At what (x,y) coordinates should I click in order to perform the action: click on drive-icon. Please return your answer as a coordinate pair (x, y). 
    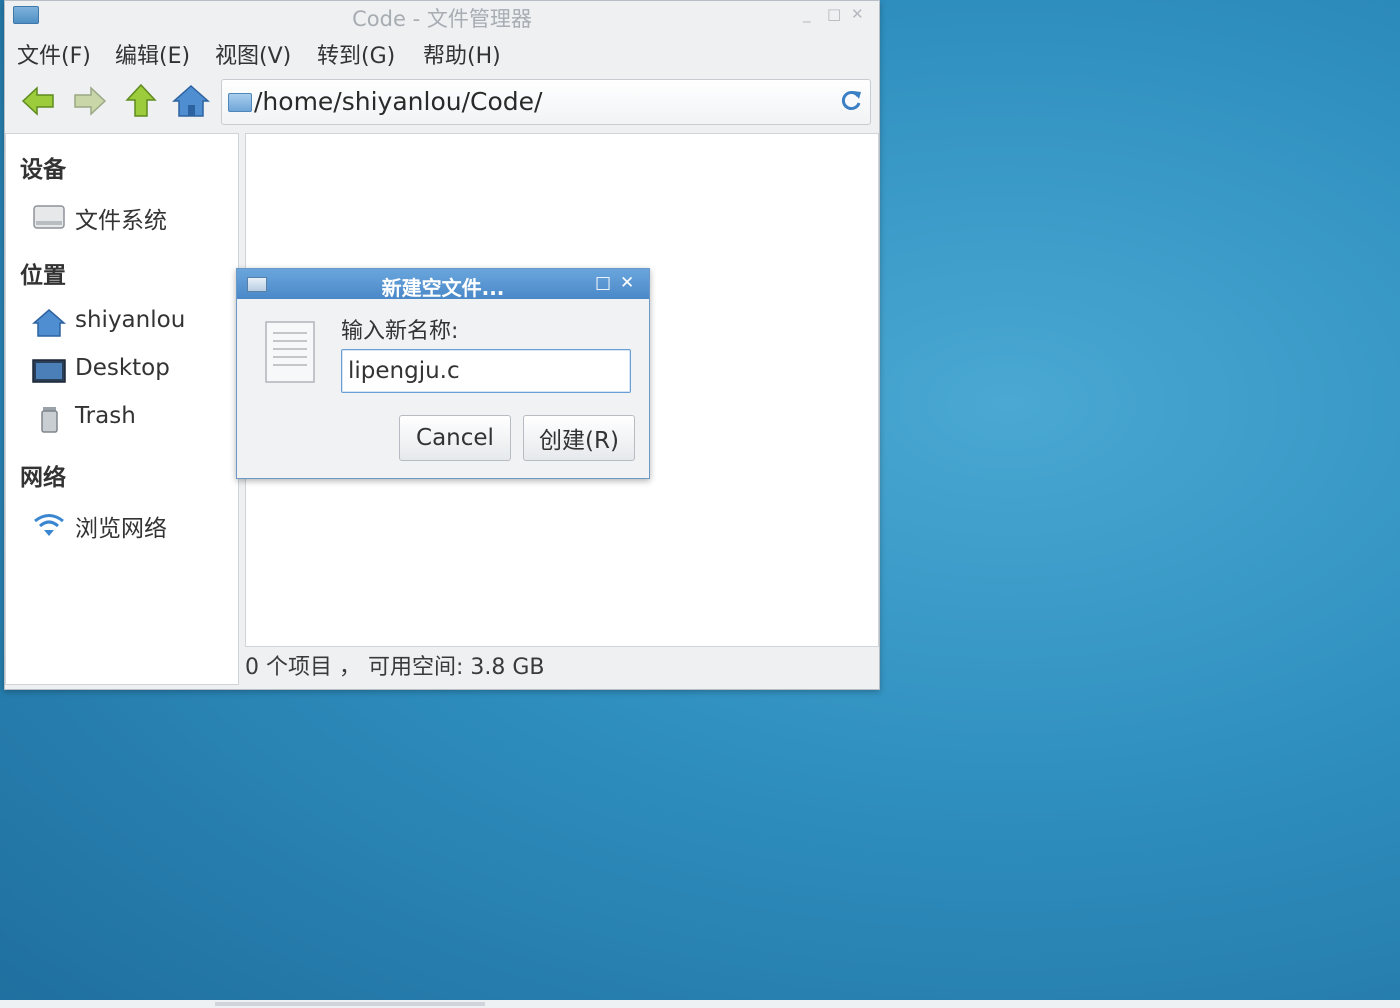
    Looking at the image, I should click on (49, 217).